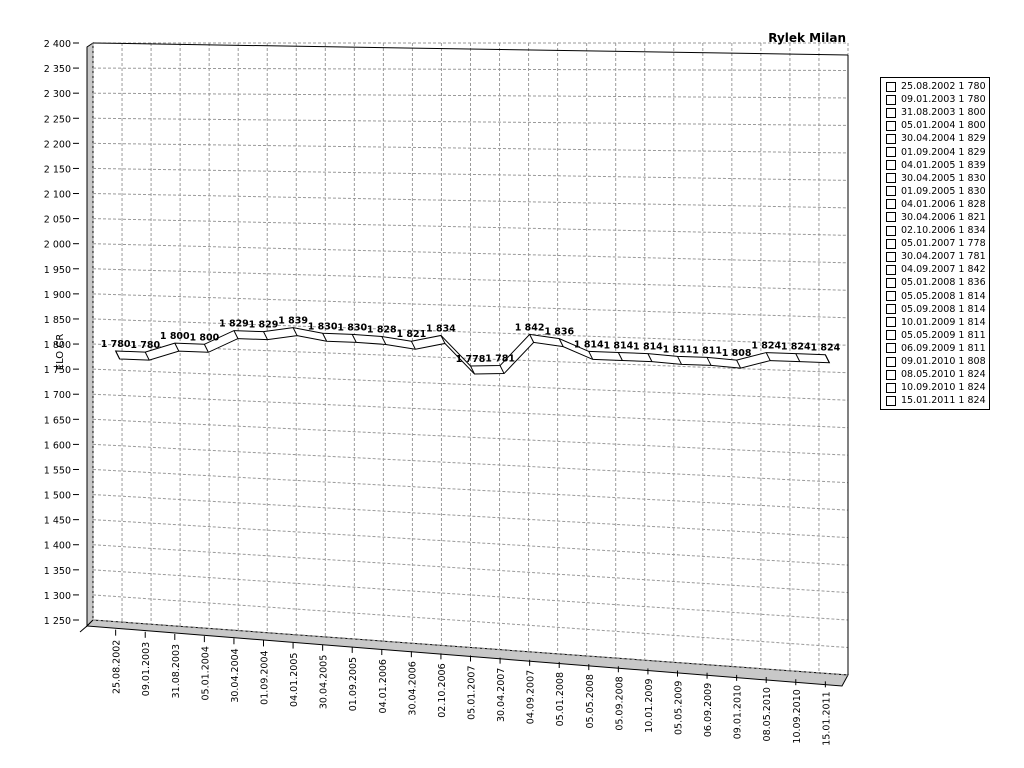  I want to click on x-tick-label: 30.04.2004, so click(235, 675).